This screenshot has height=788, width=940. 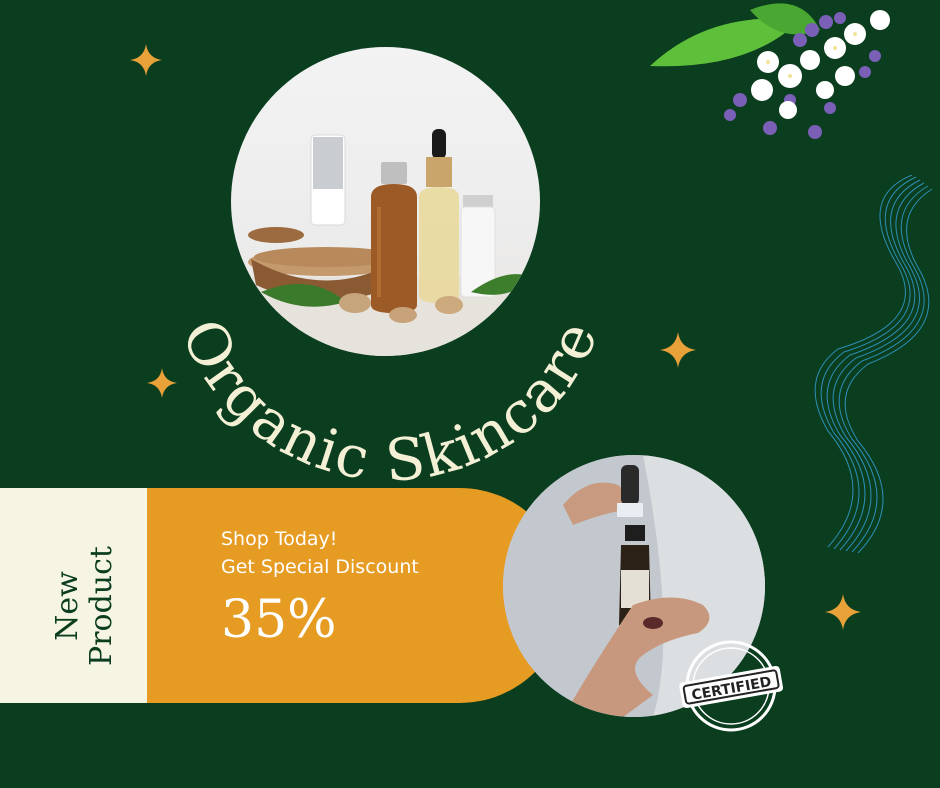 I want to click on badge-line-product: Product, so click(x=101, y=606).